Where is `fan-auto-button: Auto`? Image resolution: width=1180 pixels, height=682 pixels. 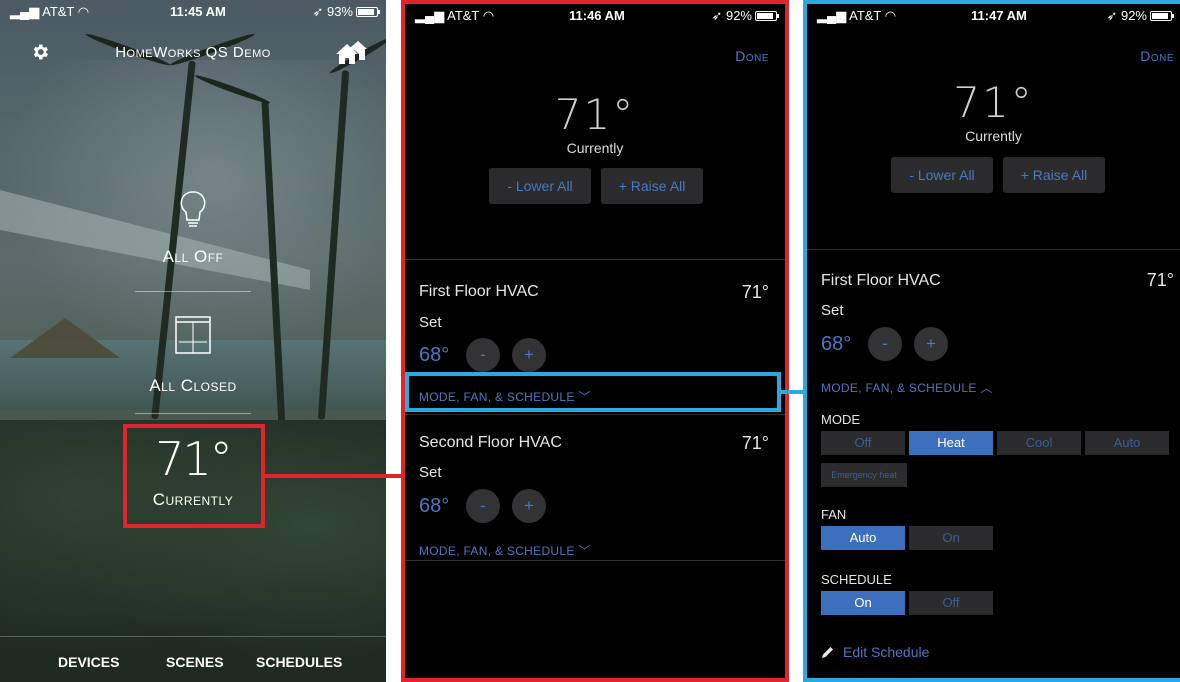
fan-auto-button: Auto is located at coordinates (863, 538).